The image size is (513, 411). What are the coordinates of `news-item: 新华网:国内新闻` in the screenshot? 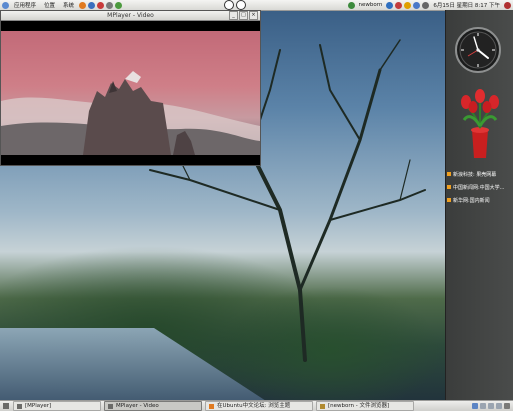 It's located at (478, 200).